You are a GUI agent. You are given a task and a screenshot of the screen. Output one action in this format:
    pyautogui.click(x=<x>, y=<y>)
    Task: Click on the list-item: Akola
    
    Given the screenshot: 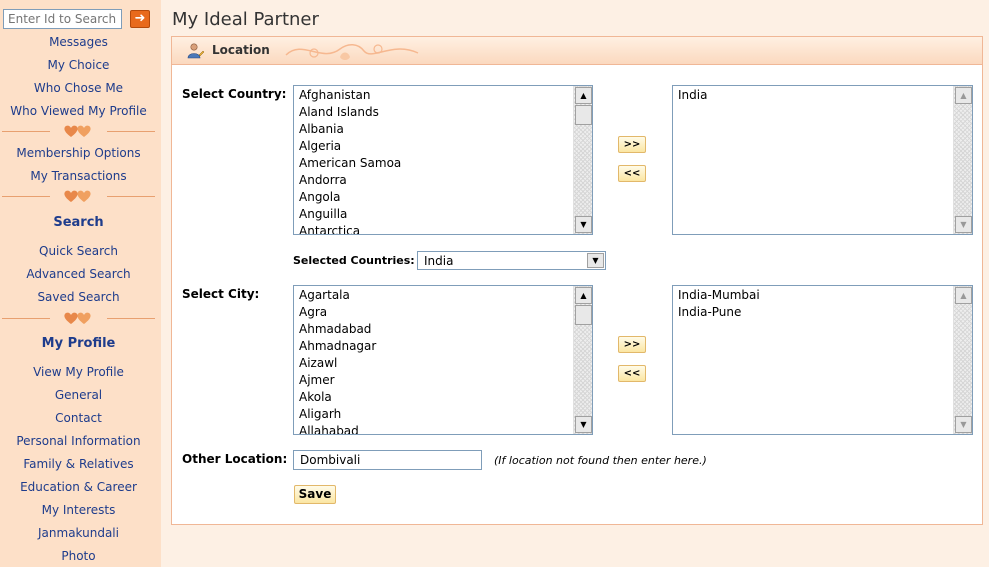 What is the action you would take?
    pyautogui.click(x=337, y=397)
    